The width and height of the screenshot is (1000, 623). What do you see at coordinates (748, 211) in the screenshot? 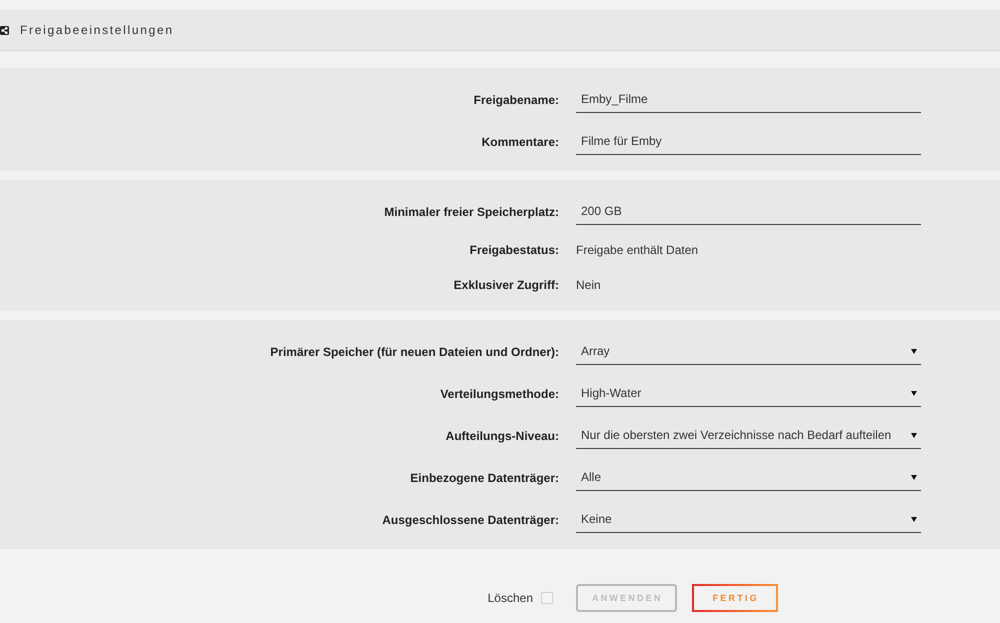
I see `text-field: 200 GB` at bounding box center [748, 211].